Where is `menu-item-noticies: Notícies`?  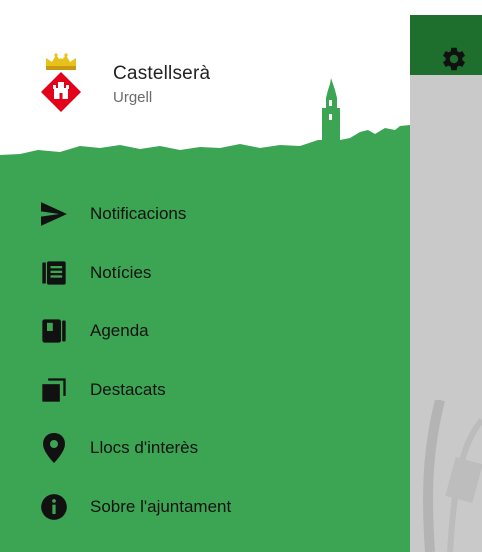
menu-item-noticies: Notícies is located at coordinates (205, 273).